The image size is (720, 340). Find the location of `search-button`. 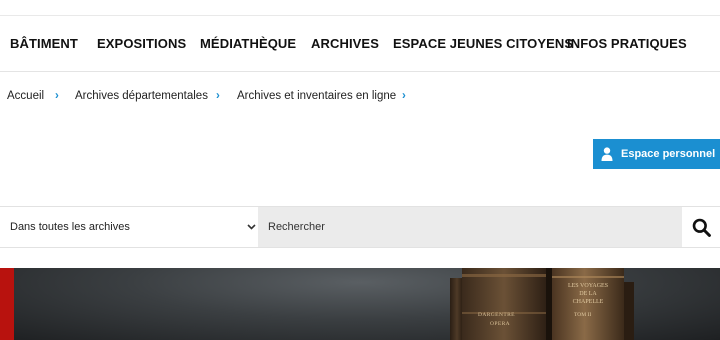

search-button is located at coordinates (701, 227).